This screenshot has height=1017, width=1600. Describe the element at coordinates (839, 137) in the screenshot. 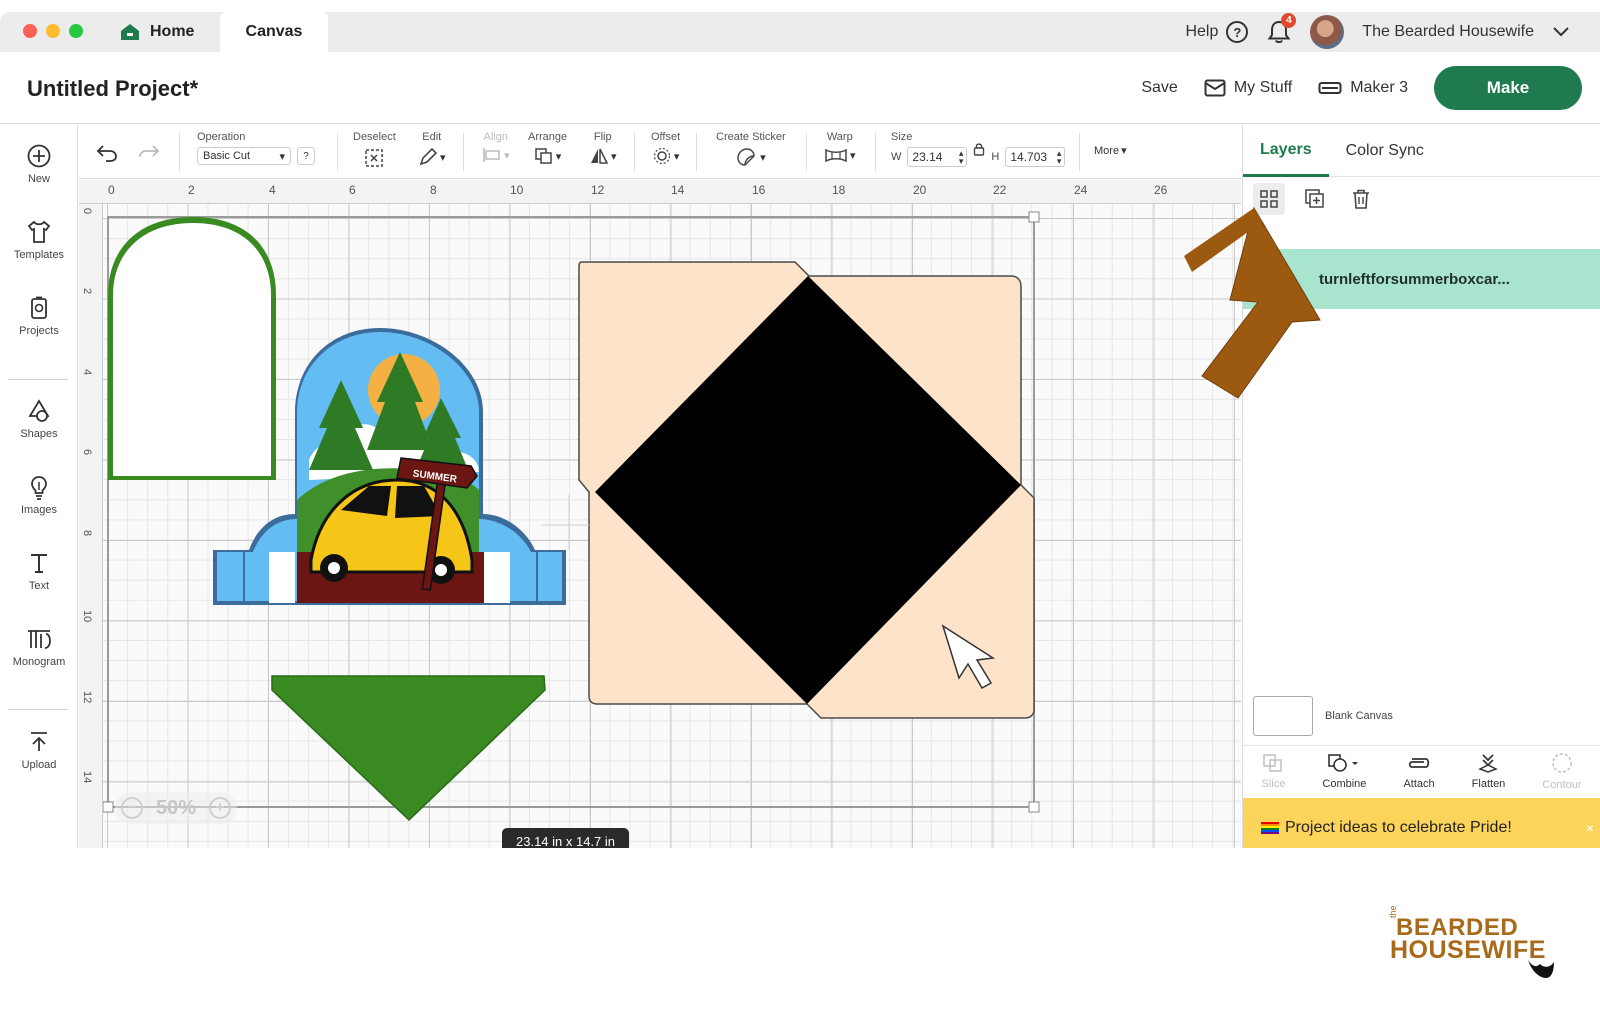

I see `warp-label: Warp` at that location.